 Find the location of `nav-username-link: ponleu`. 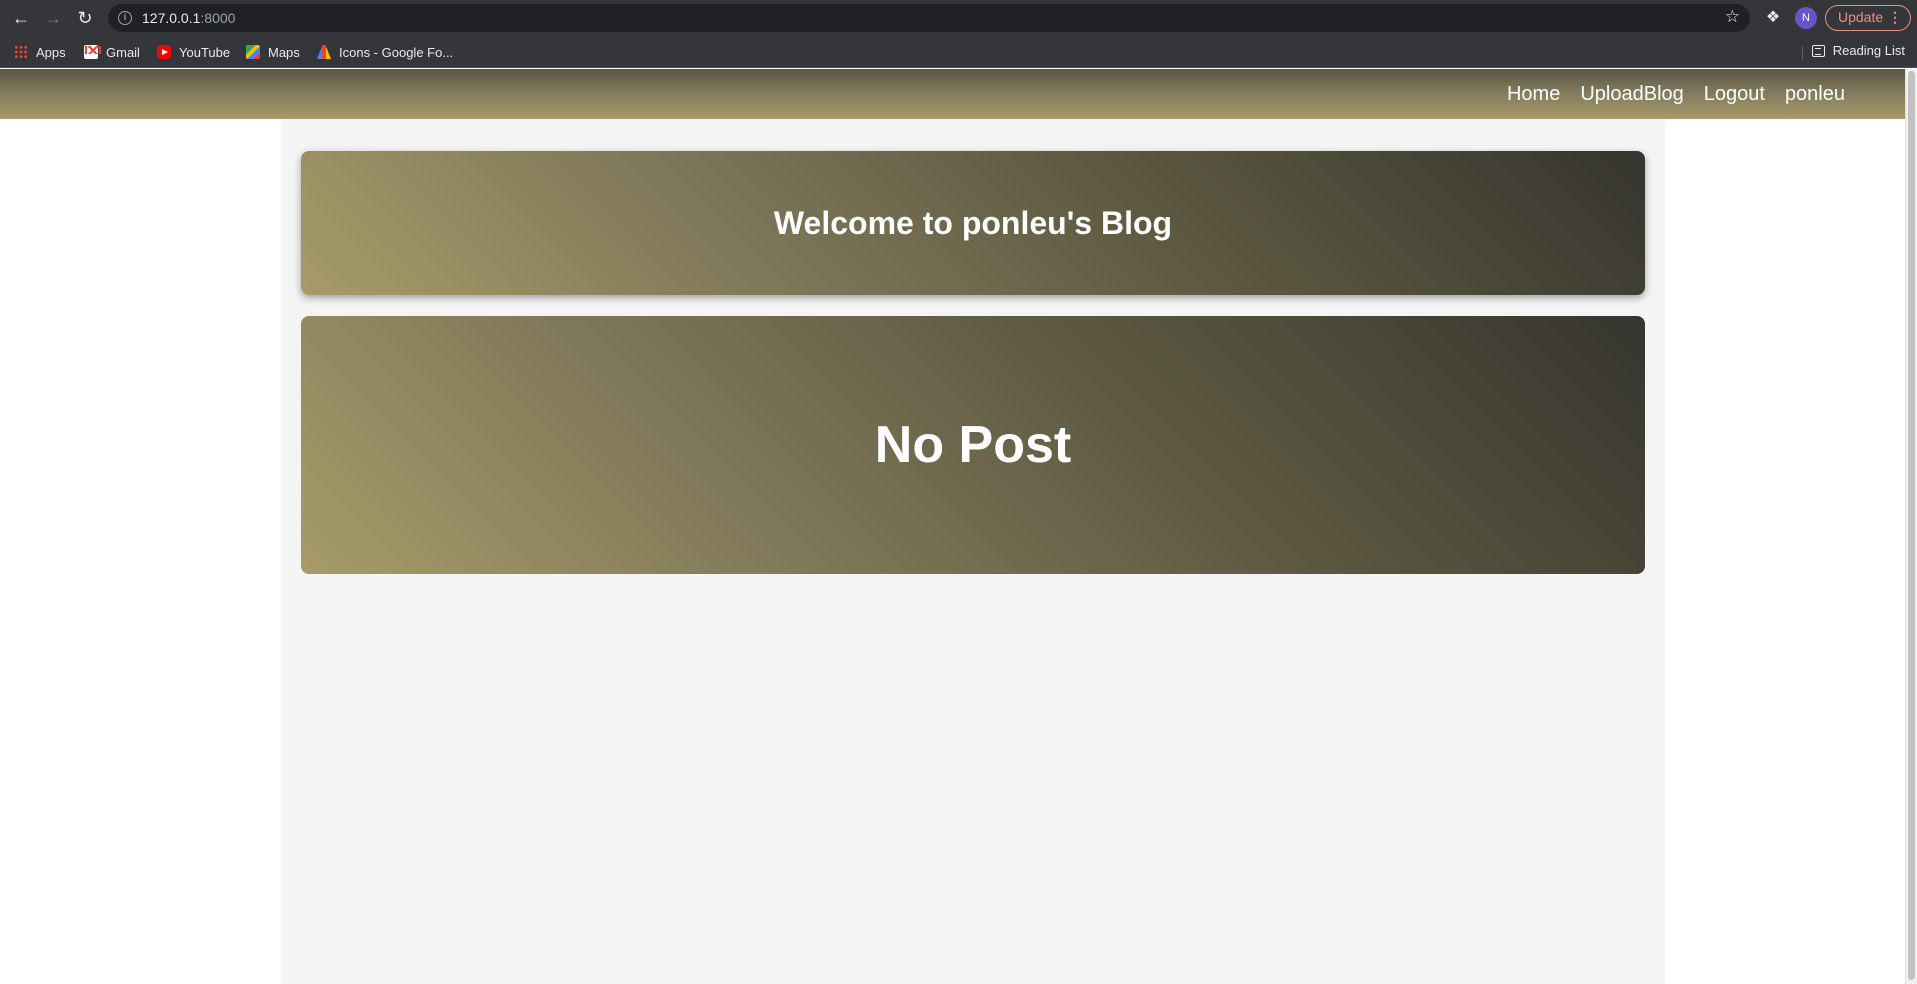

nav-username-link: ponleu is located at coordinates (1815, 94).